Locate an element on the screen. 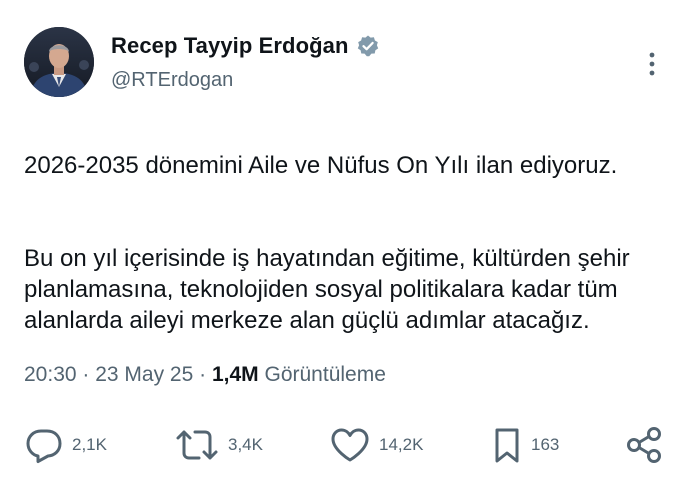 This screenshot has height=479, width=689. tweet-meta: 20:30 · 23 May 25 · 1,4M Görüntüleme is located at coordinates (205, 375).